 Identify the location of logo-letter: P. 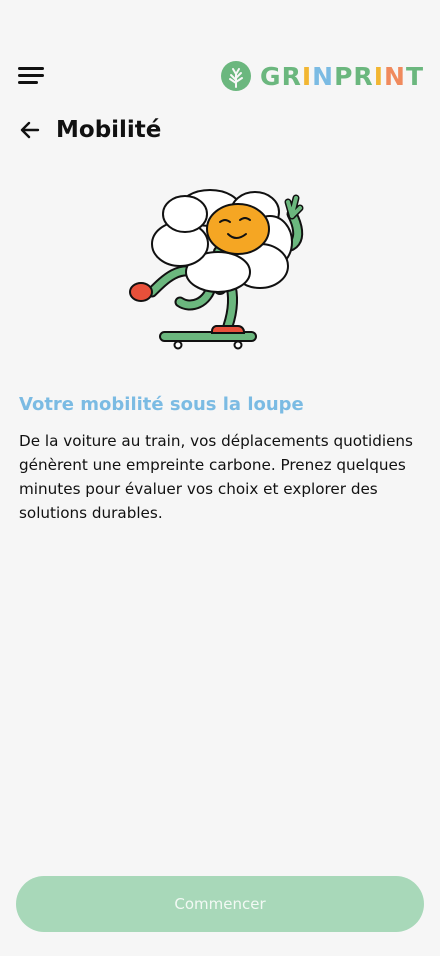
(344, 76).